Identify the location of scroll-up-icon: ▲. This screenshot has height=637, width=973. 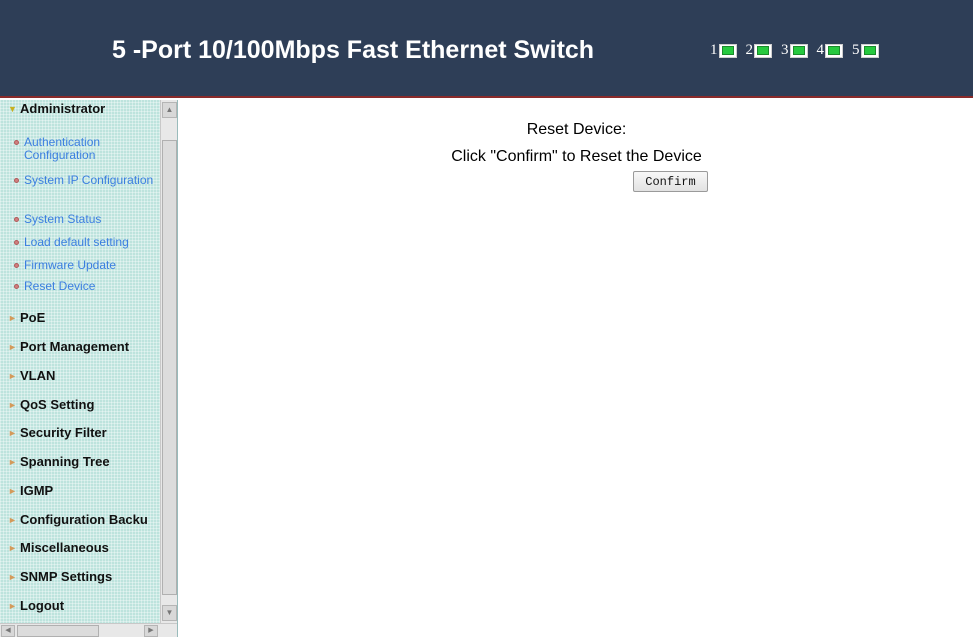
(169, 110).